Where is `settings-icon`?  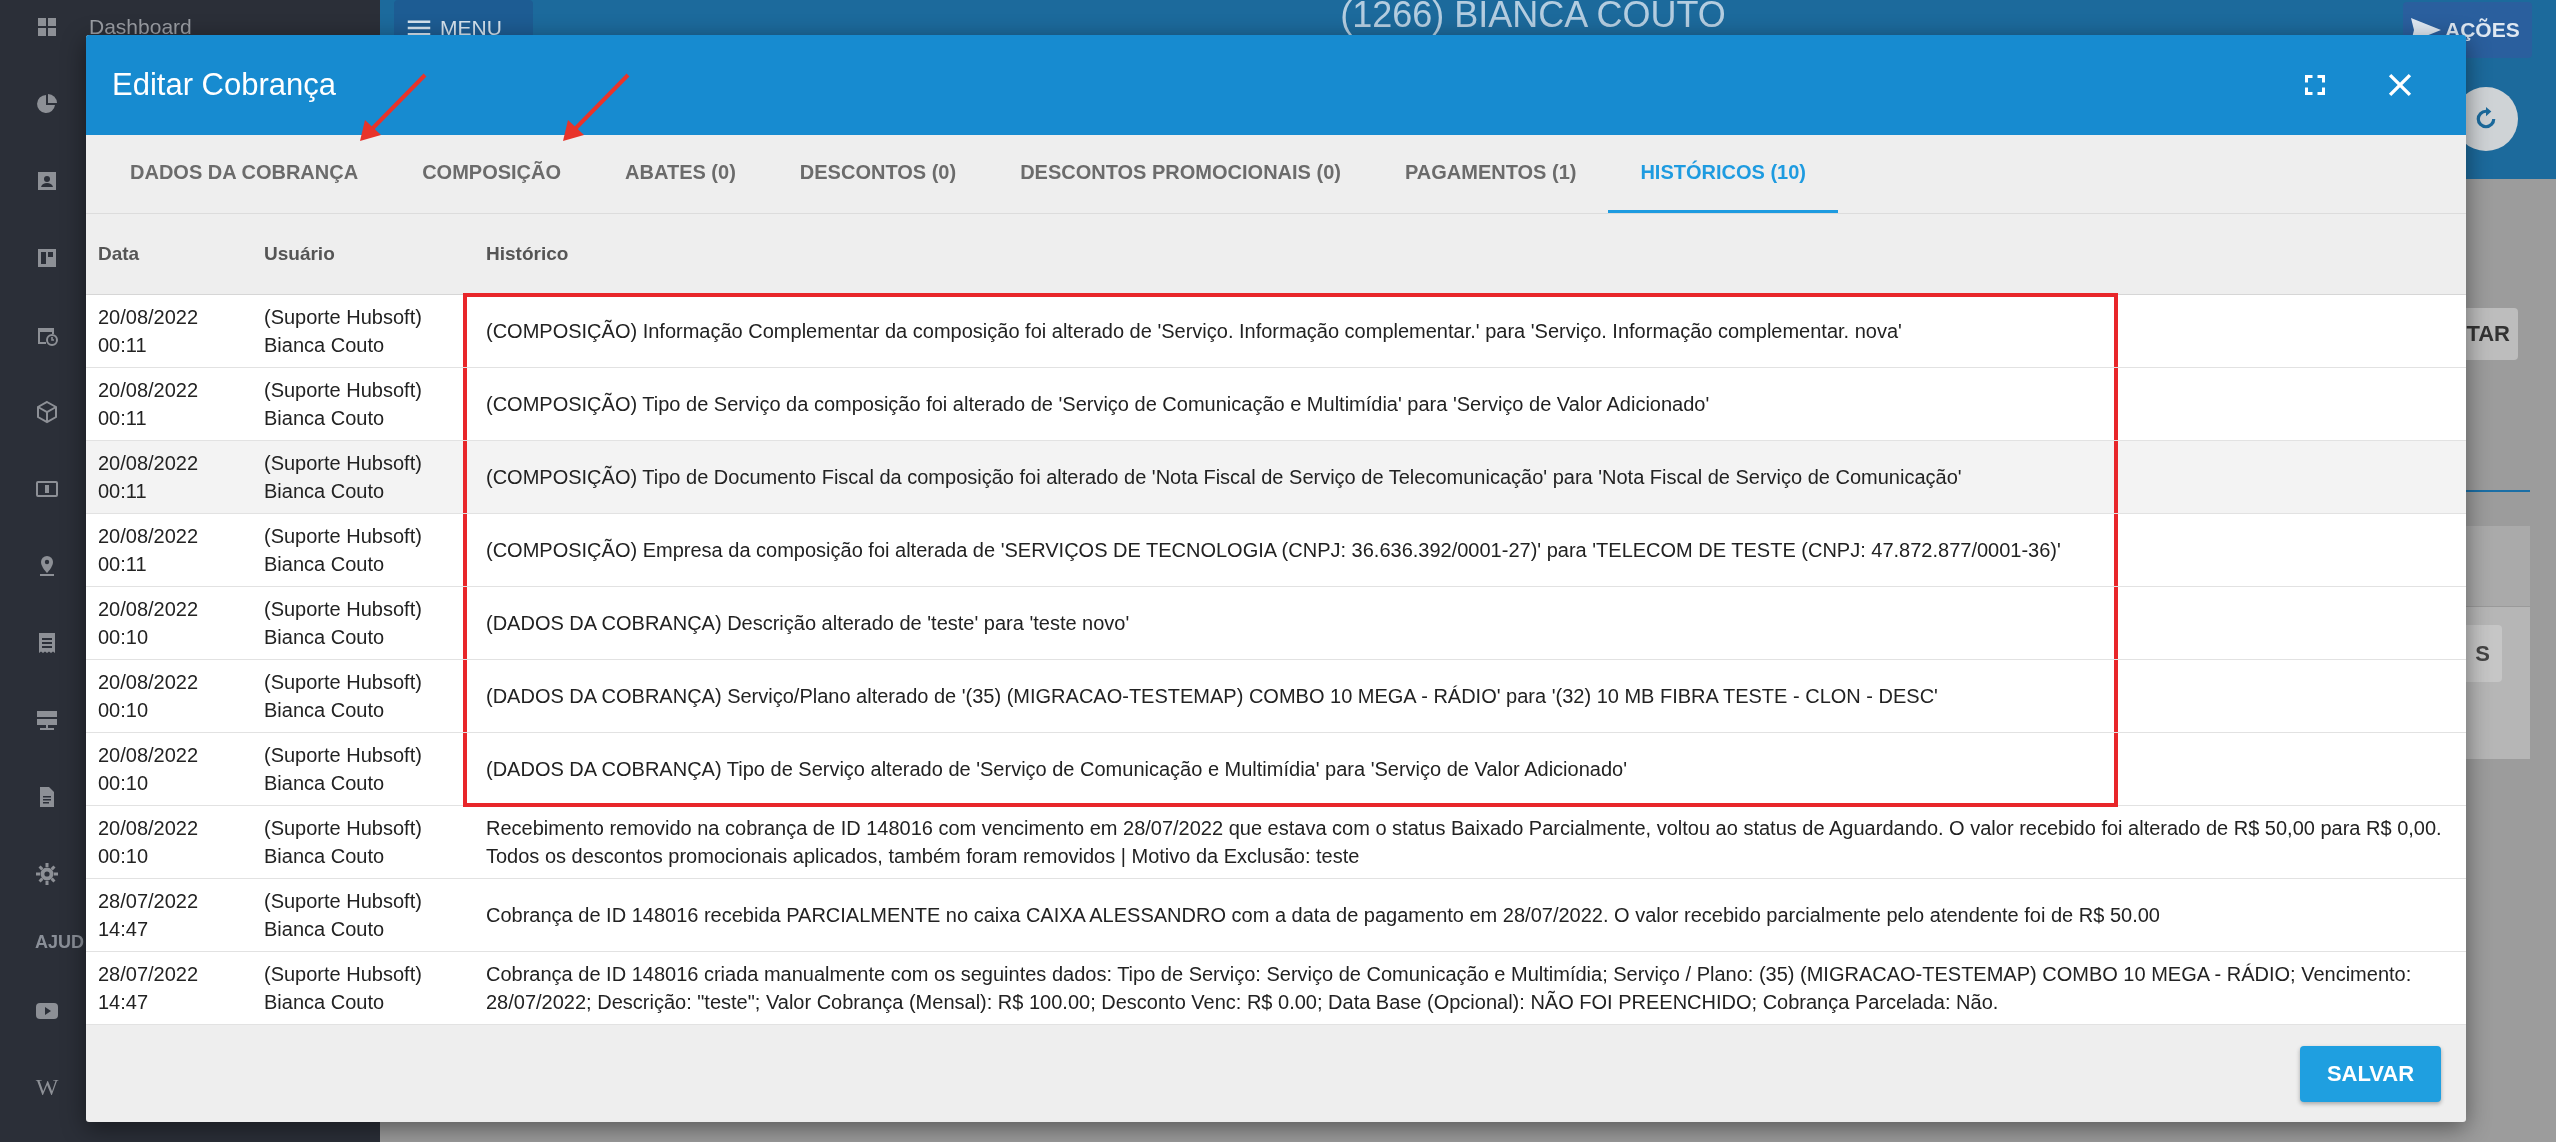
settings-icon is located at coordinates (47, 873).